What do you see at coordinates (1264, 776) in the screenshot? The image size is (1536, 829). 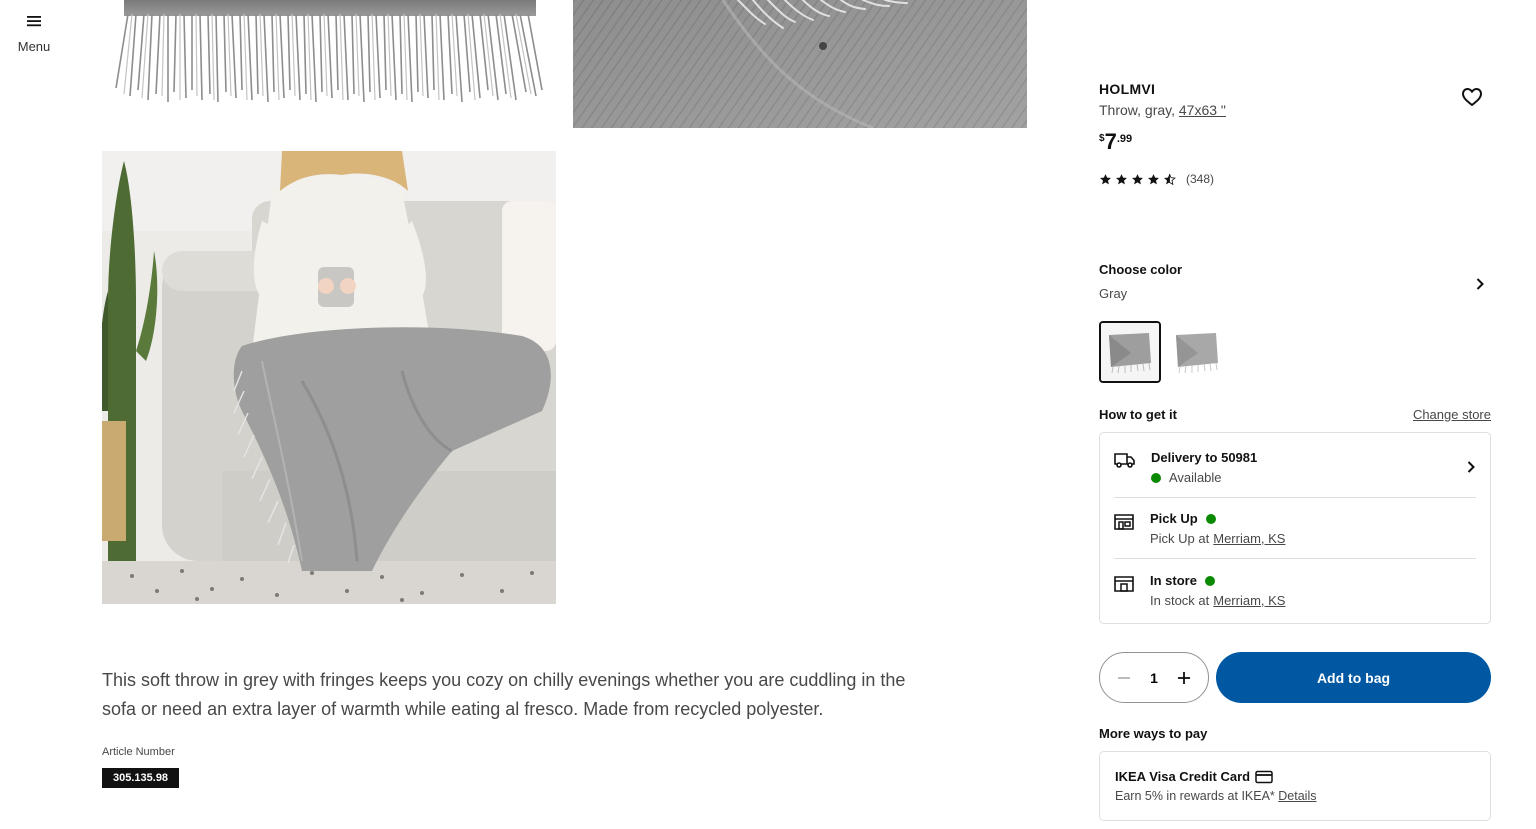 I see `credit-card-icon` at bounding box center [1264, 776].